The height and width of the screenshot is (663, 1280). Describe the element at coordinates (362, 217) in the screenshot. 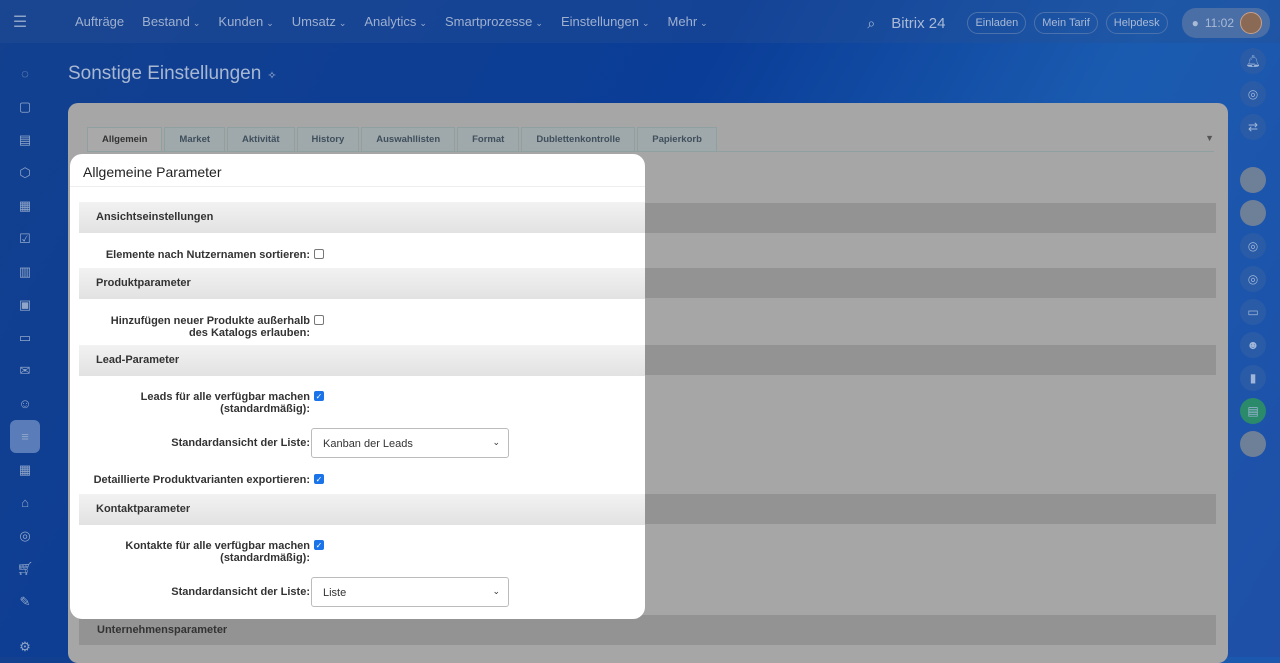

I see `section-ansichtseinstellungen: Ansichtseinstellungen` at that location.